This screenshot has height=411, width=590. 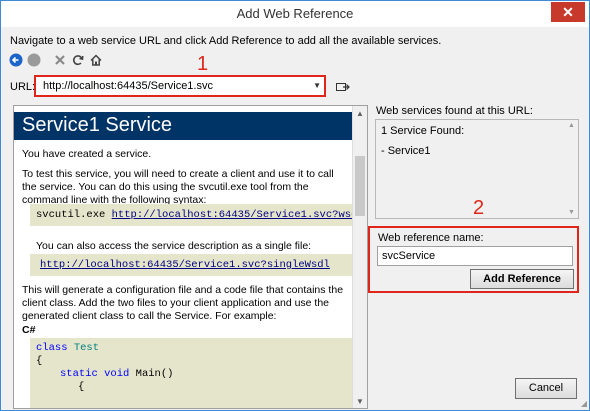 I want to click on annotation-number-2: 2, so click(x=479, y=208).